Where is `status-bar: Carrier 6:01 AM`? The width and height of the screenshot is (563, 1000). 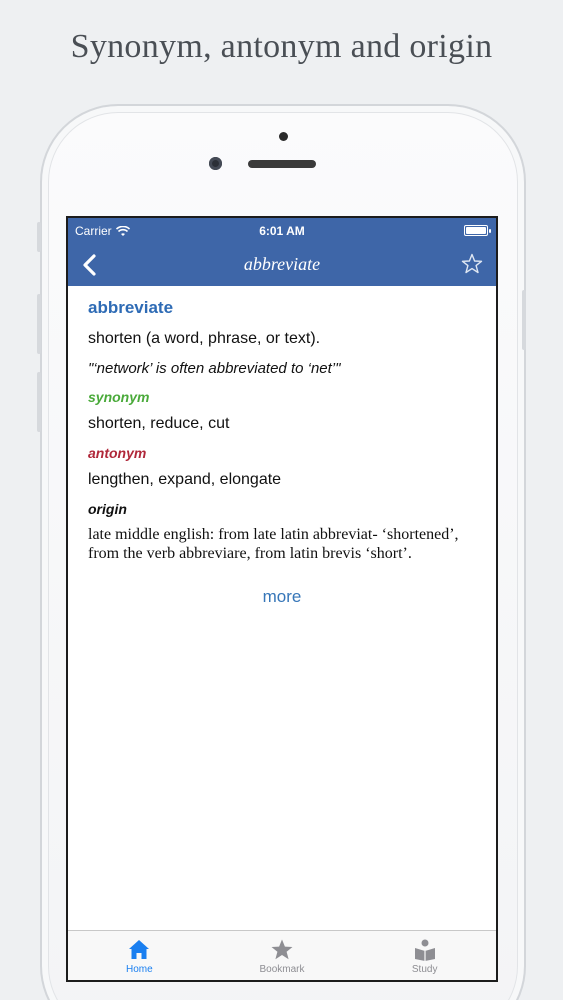 status-bar: Carrier 6:01 AM is located at coordinates (282, 231).